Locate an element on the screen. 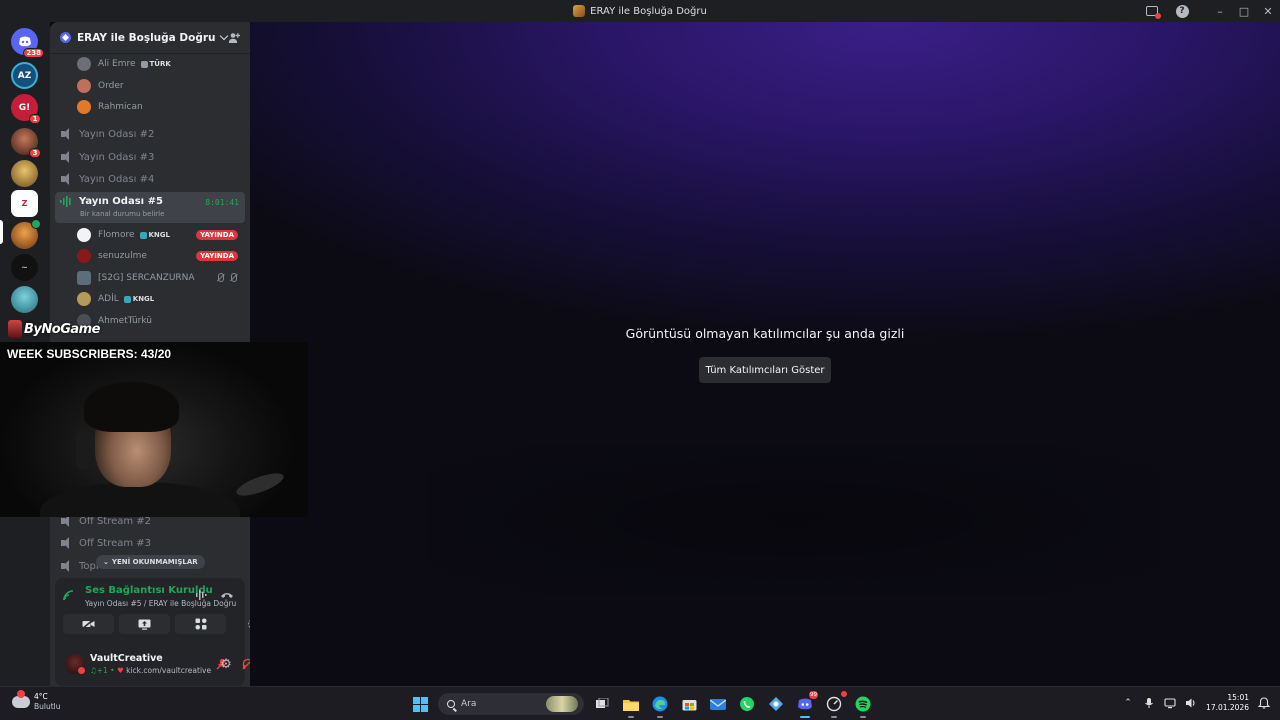 This screenshot has width=1280, height=720. show-all-participants-button: Tüm Katılımcıları Göster is located at coordinates (765, 370).